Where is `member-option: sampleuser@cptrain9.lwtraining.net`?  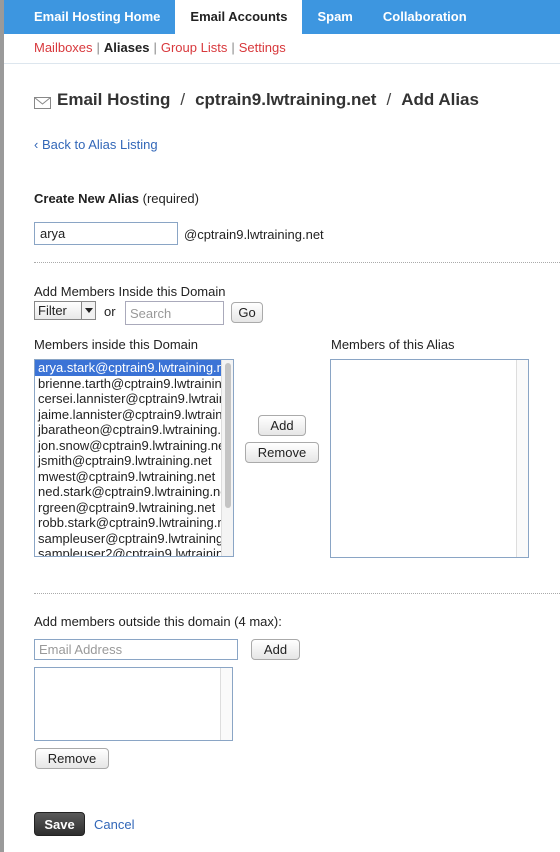
member-option: sampleuser@cptrain9.lwtraining.net is located at coordinates (128, 539).